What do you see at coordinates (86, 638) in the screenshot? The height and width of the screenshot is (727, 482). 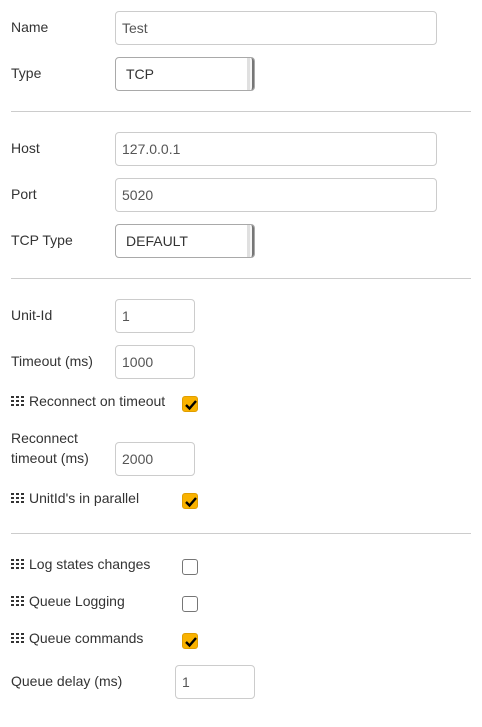 I see `queue-commands-text: Queue commands` at bounding box center [86, 638].